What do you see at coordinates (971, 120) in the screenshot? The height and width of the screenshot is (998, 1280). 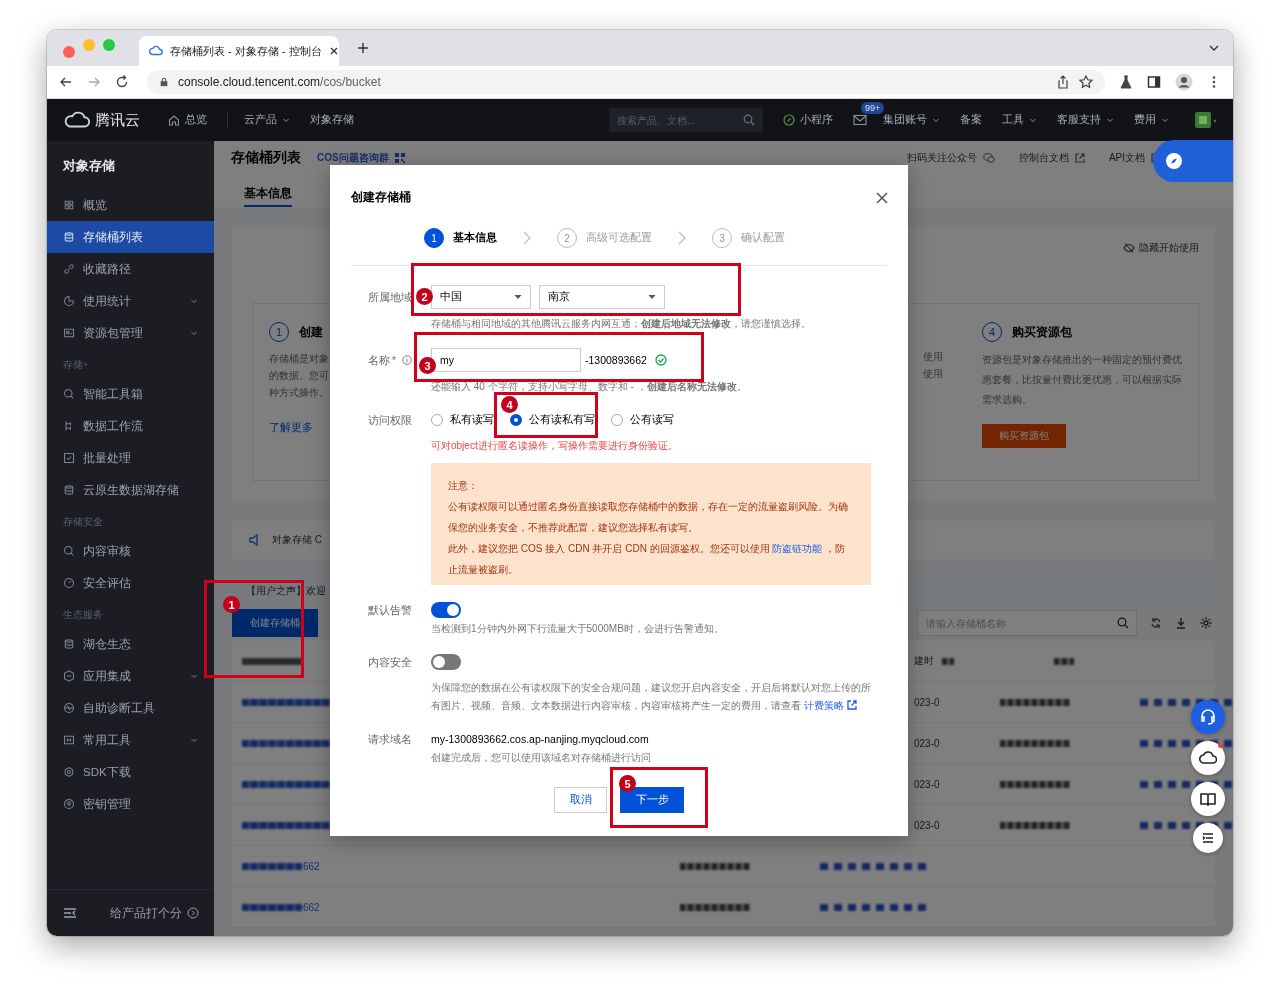 I see `nav-link: 备案` at bounding box center [971, 120].